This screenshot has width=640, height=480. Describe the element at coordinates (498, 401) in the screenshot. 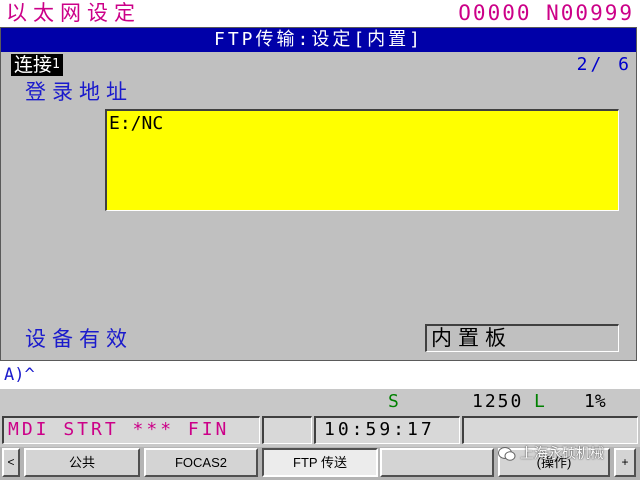

I see `spindle-value: 1250` at that location.